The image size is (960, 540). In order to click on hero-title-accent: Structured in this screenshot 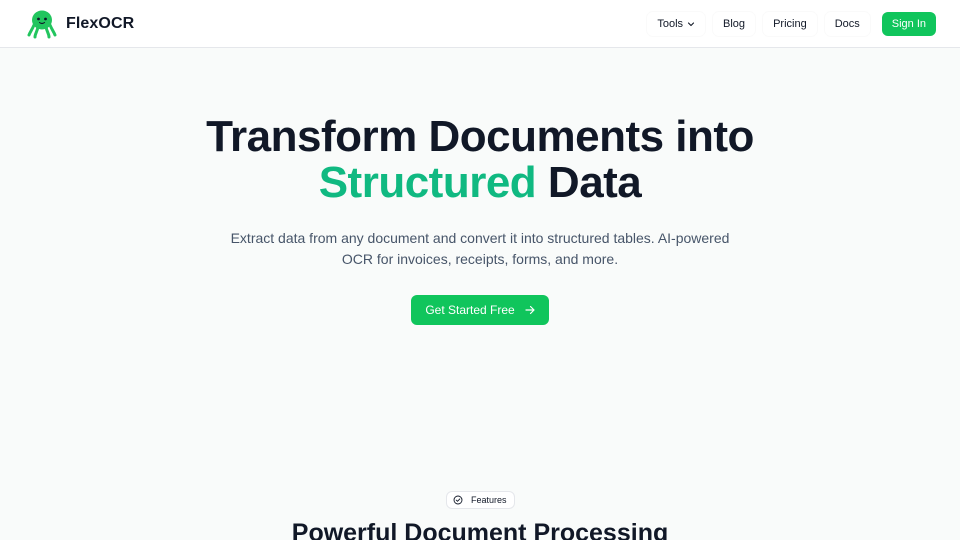, I will do `click(427, 182)`.